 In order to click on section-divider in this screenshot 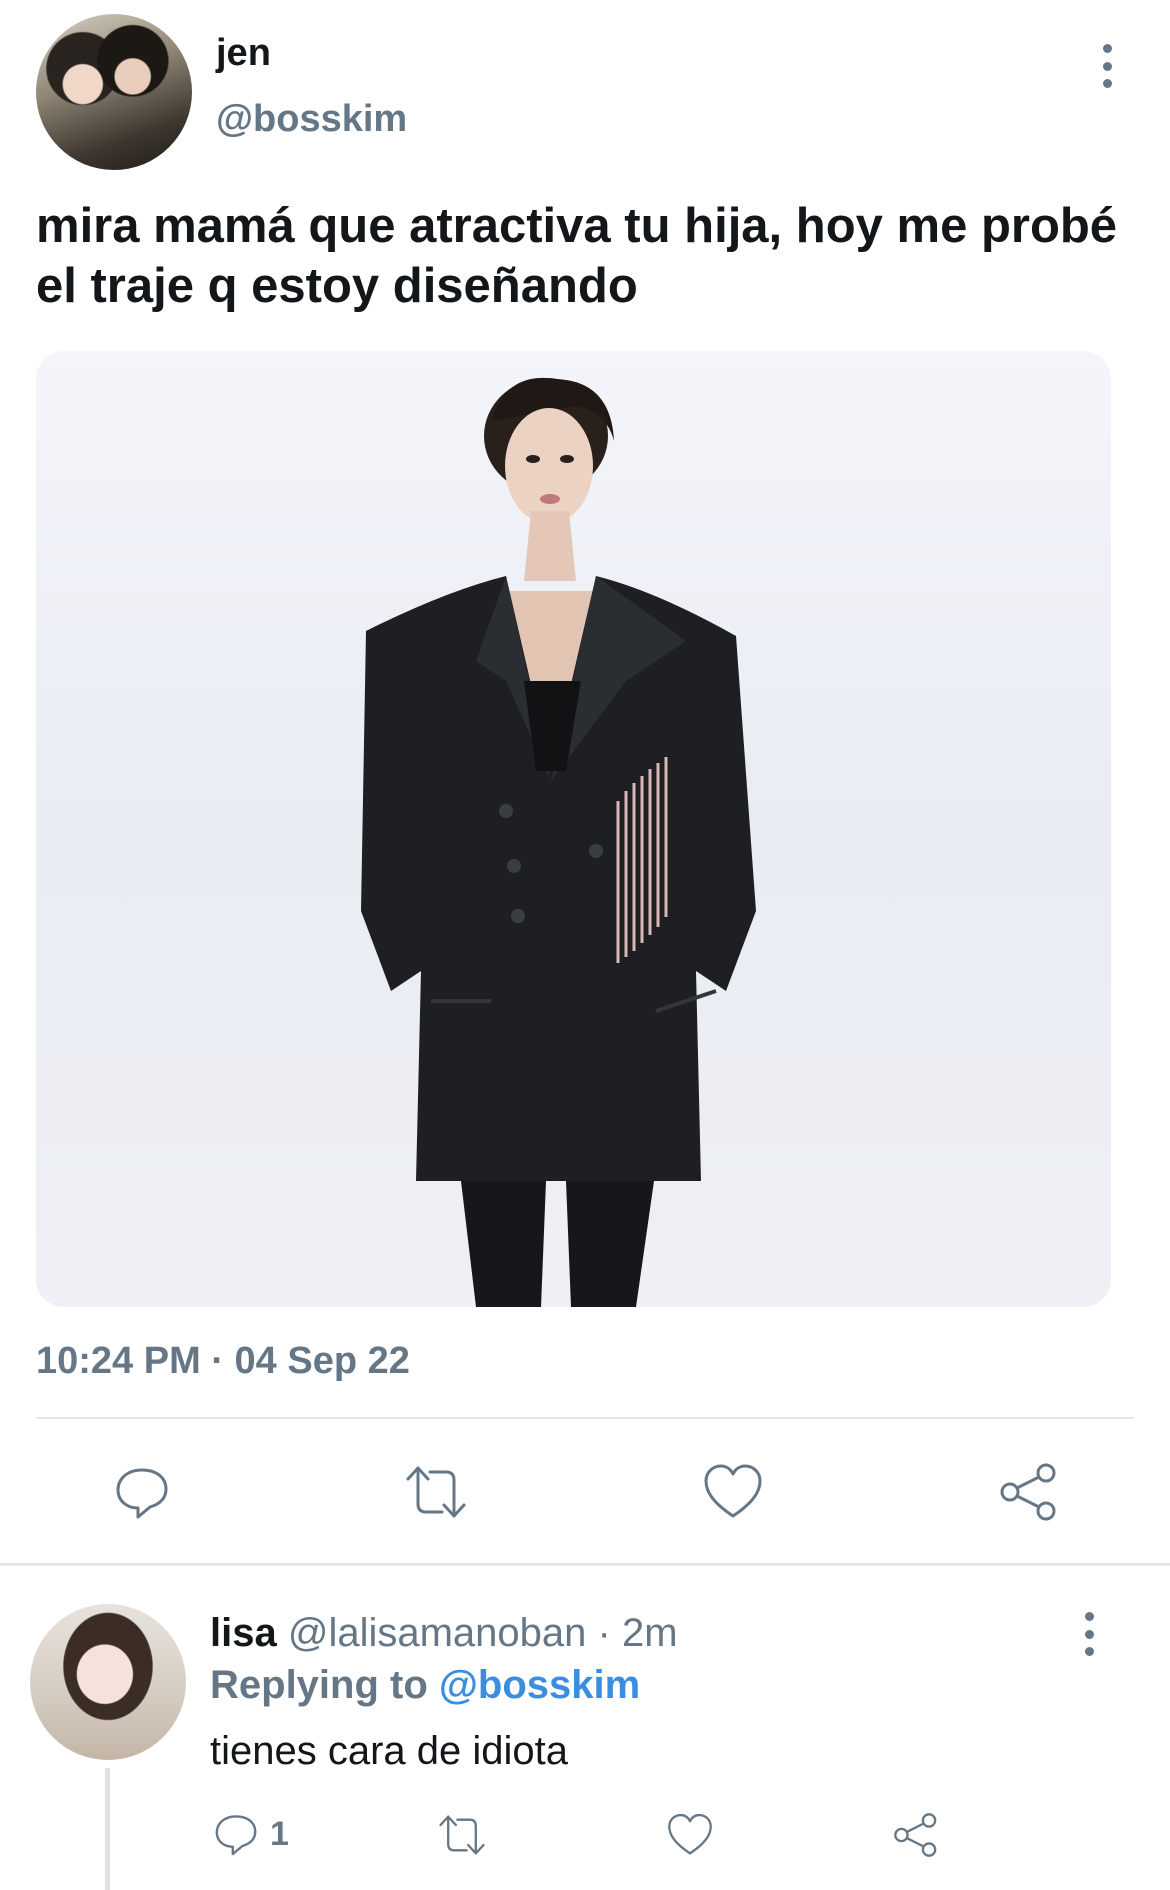, I will do `click(585, 1564)`.